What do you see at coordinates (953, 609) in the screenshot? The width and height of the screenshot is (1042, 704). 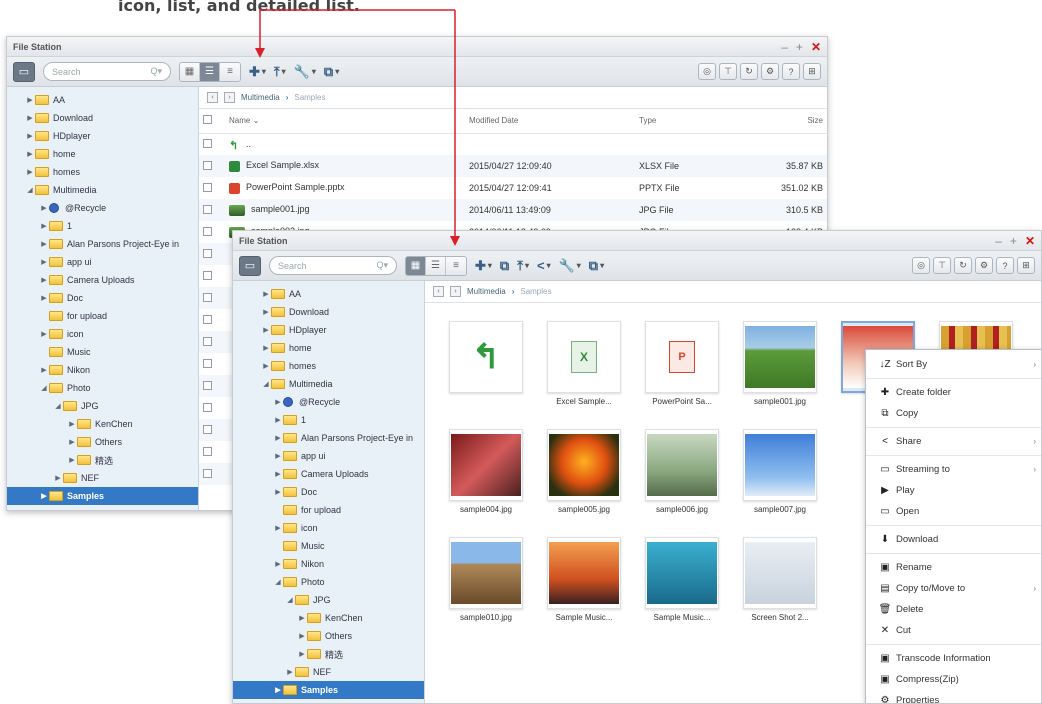 I see `context-menu-item: 🗑 Delete` at bounding box center [953, 609].